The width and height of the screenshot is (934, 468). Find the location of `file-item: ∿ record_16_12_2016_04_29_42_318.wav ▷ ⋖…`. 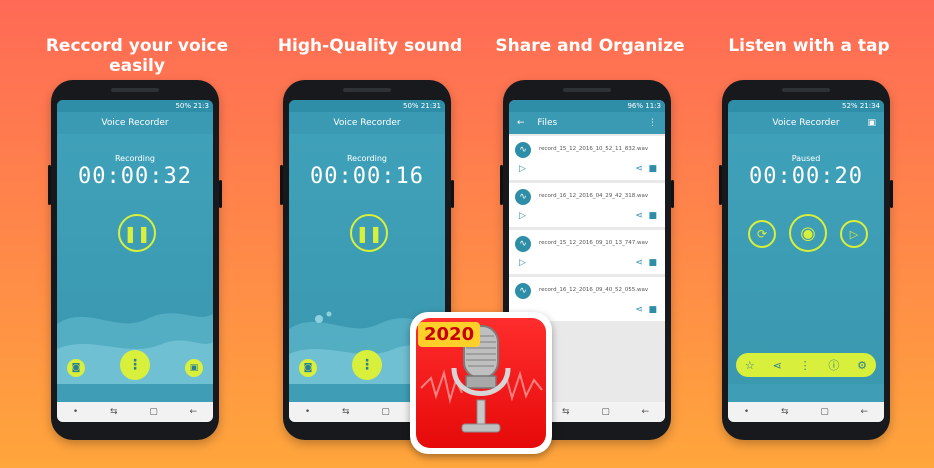

file-item: ∿ record_16_12_2016_04_29_42_318.wav ▷ ⋖… is located at coordinates (587, 205).